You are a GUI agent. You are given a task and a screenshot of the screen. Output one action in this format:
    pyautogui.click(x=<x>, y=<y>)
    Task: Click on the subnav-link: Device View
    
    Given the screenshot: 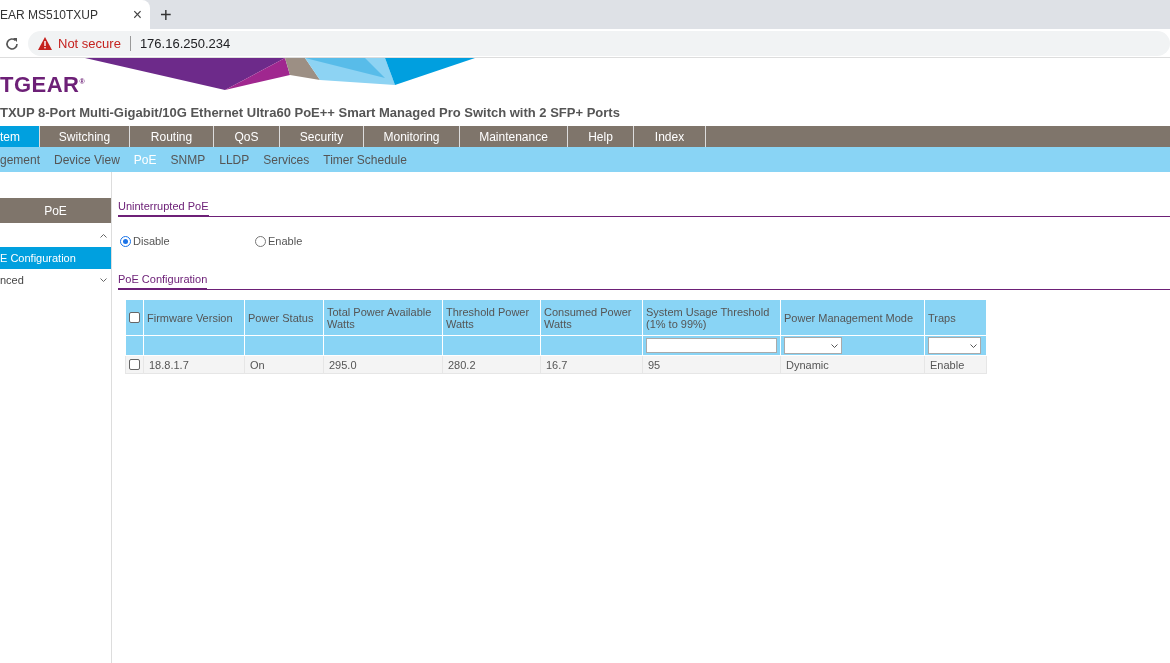 What is the action you would take?
    pyautogui.click(x=87, y=159)
    